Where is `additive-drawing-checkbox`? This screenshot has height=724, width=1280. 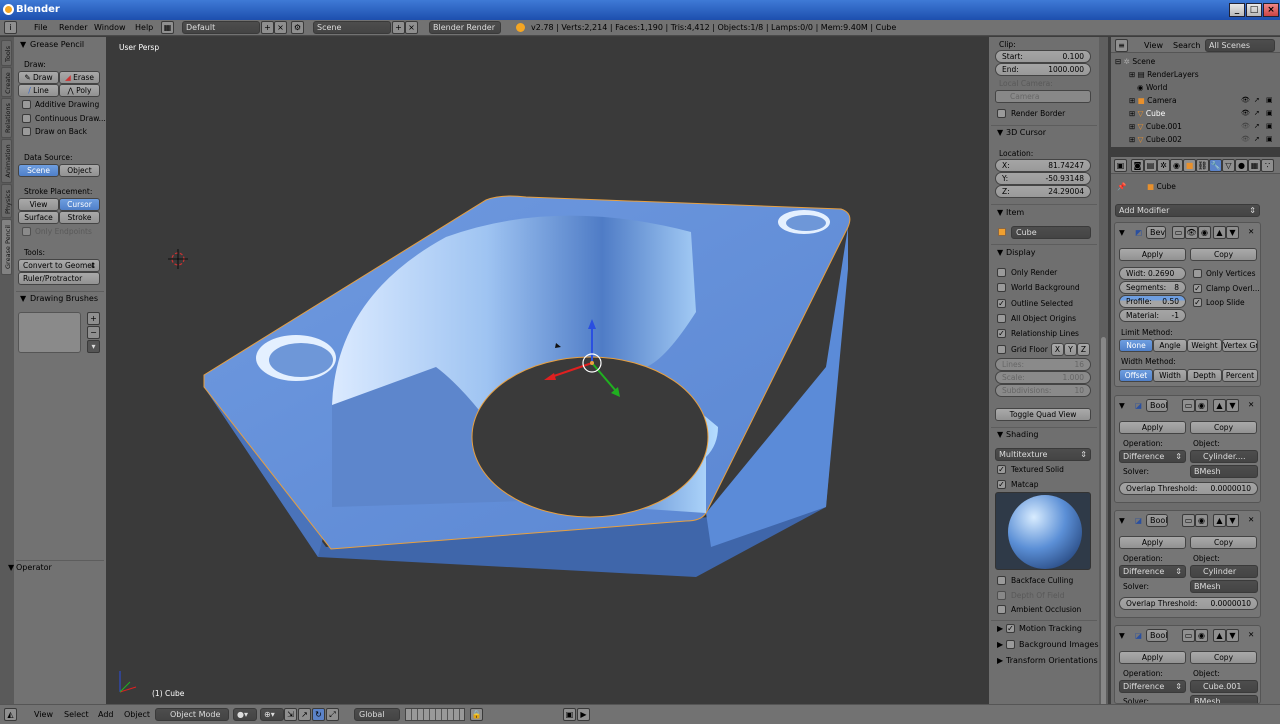 additive-drawing-checkbox is located at coordinates (26, 104).